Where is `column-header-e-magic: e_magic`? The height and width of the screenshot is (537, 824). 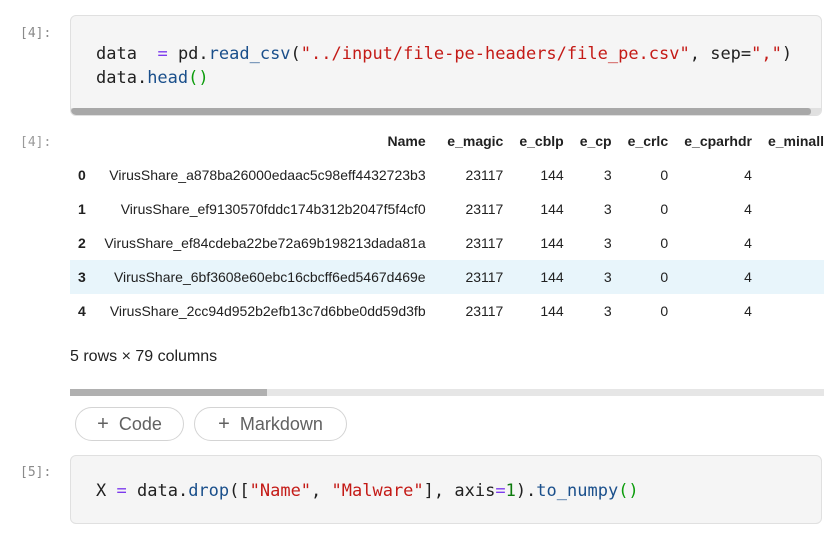 column-header-e-magic: e_magic is located at coordinates (475, 141).